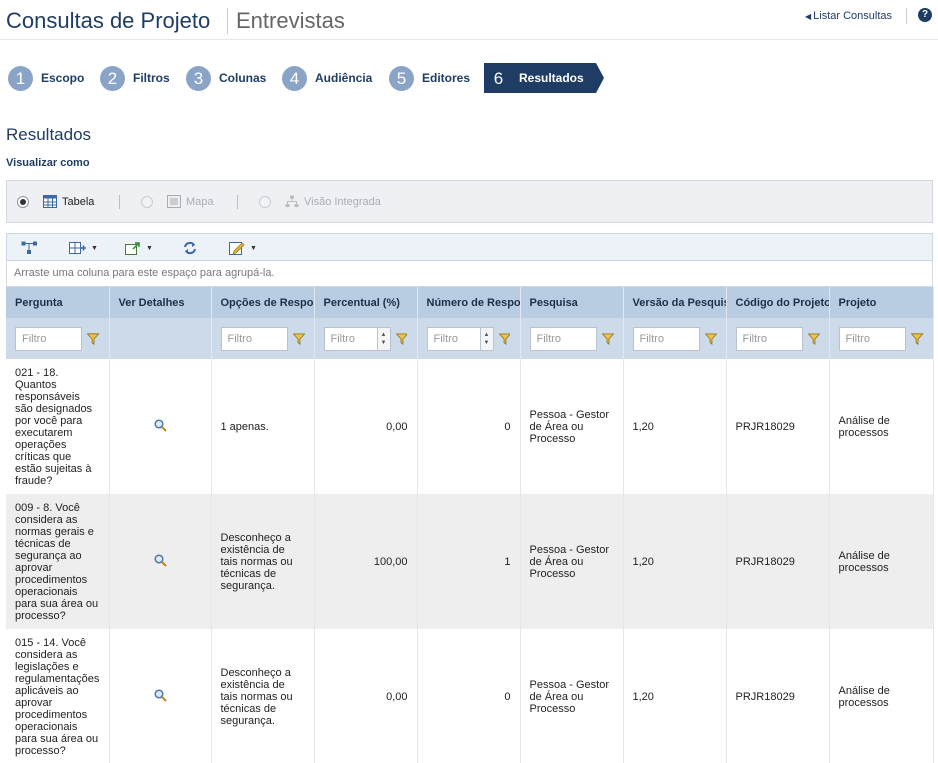 This screenshot has width=938, height=763. I want to click on cell-percentual: 0,00, so click(366, 426).